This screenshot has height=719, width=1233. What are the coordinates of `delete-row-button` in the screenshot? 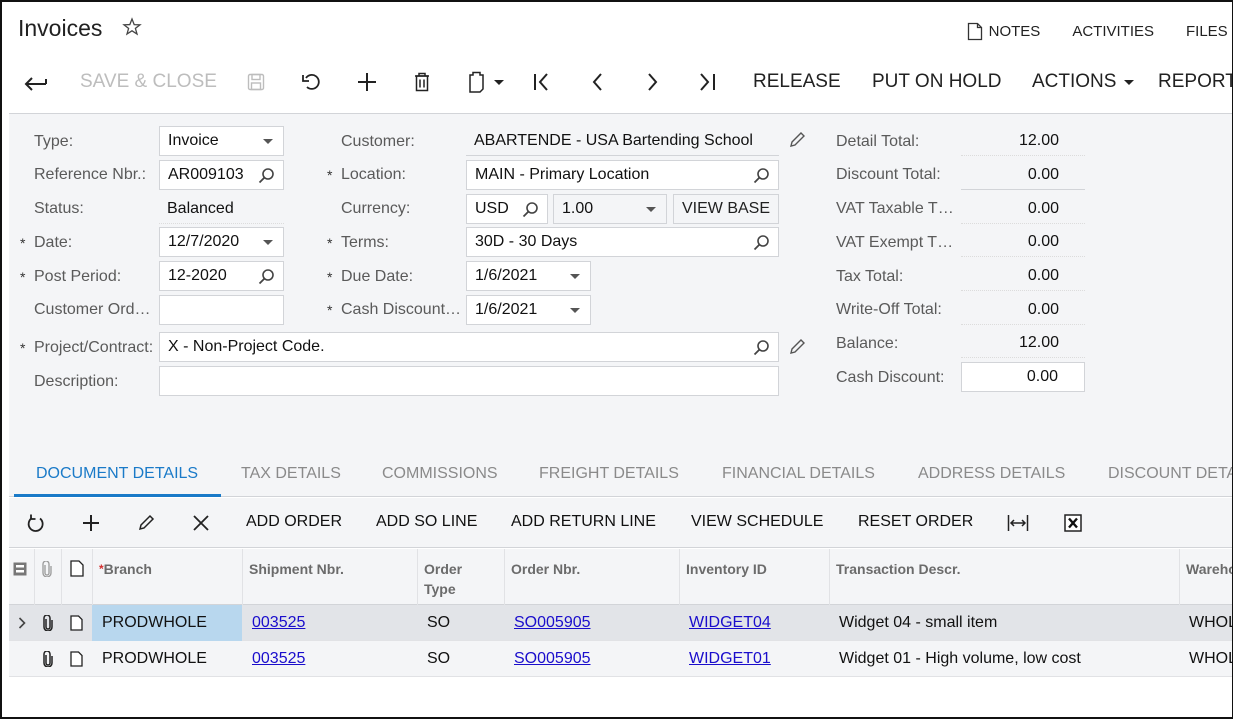 It's located at (201, 523).